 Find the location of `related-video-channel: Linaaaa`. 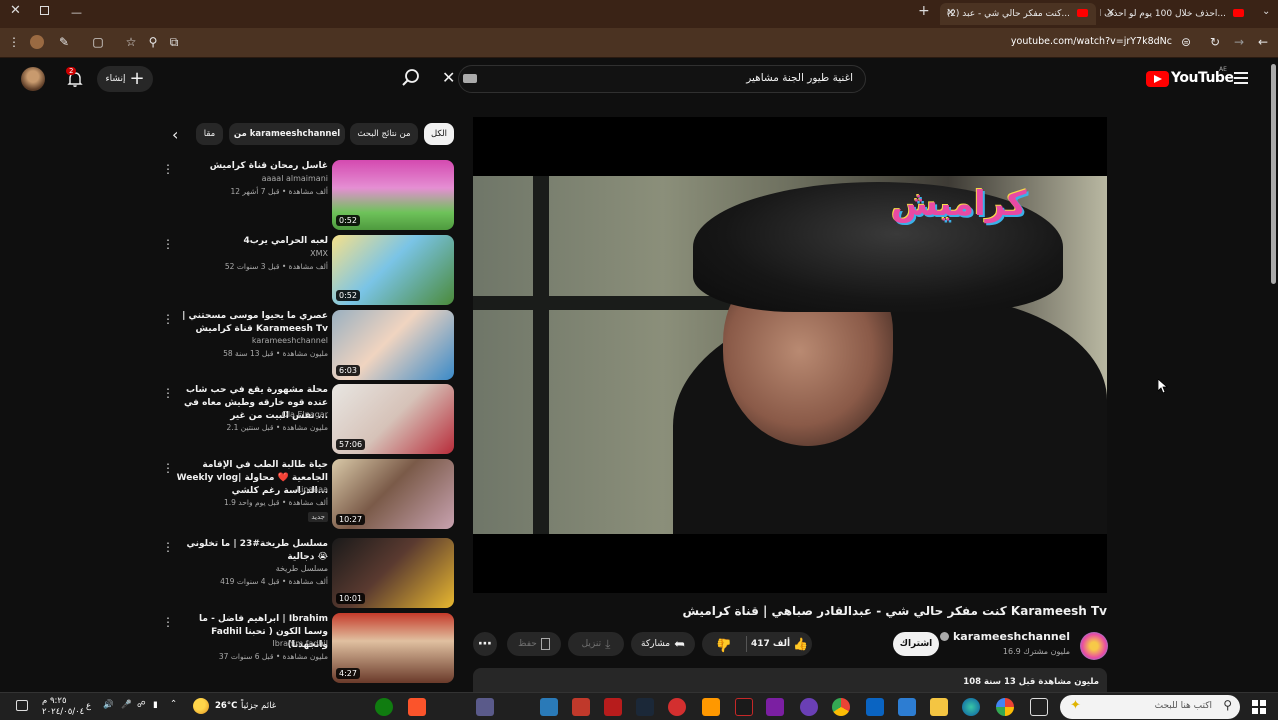

related-video-channel: Linaaaa is located at coordinates (312, 489).